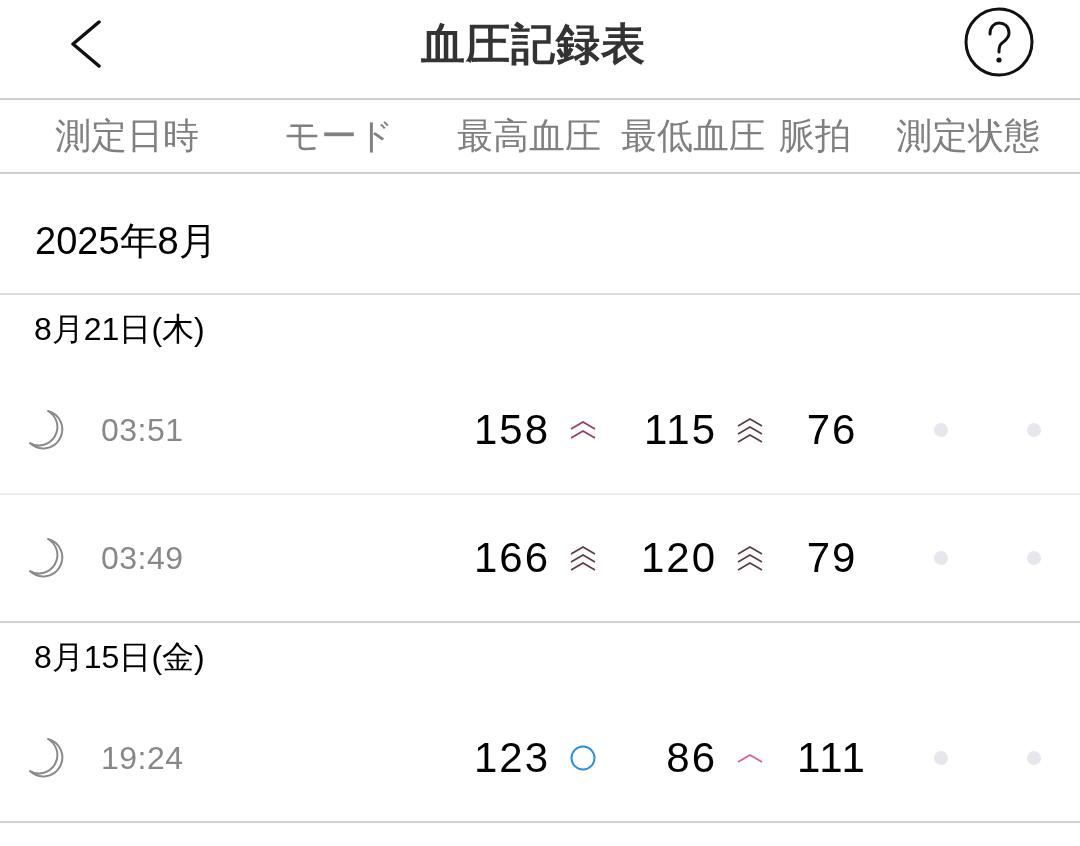 Image resolution: width=1080 pixels, height=846 pixels. Describe the element at coordinates (999, 42) in the screenshot. I see `help-icon` at that location.